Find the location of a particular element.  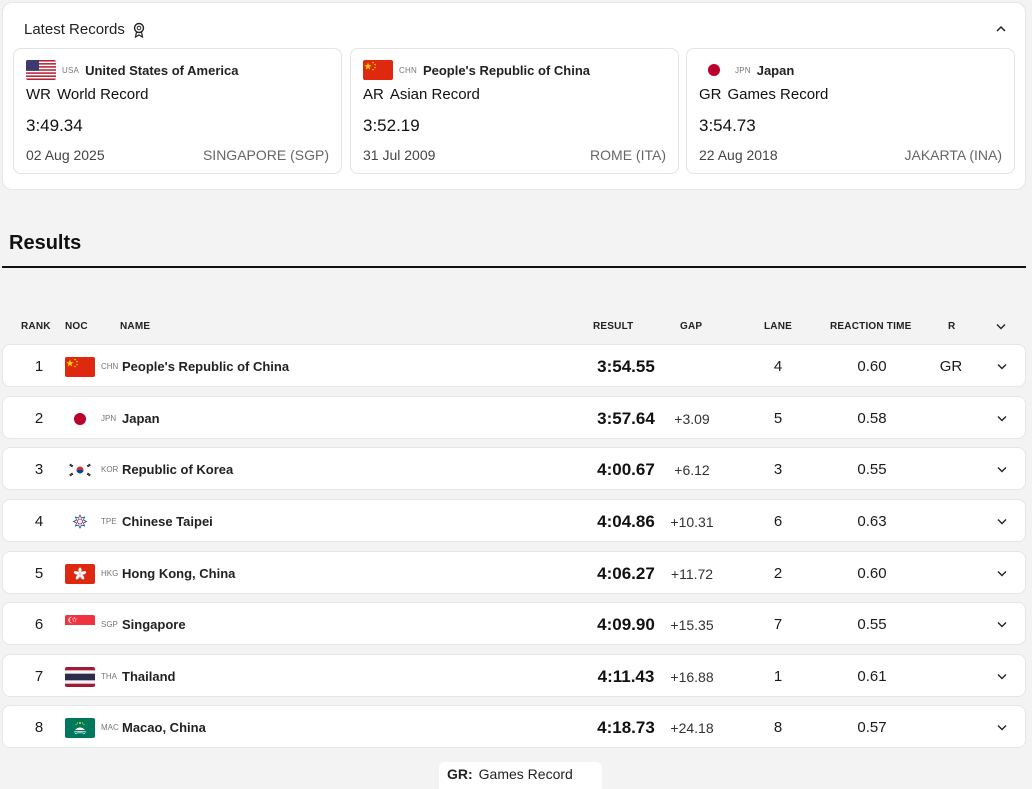

gap: +15.35 is located at coordinates (692, 624).